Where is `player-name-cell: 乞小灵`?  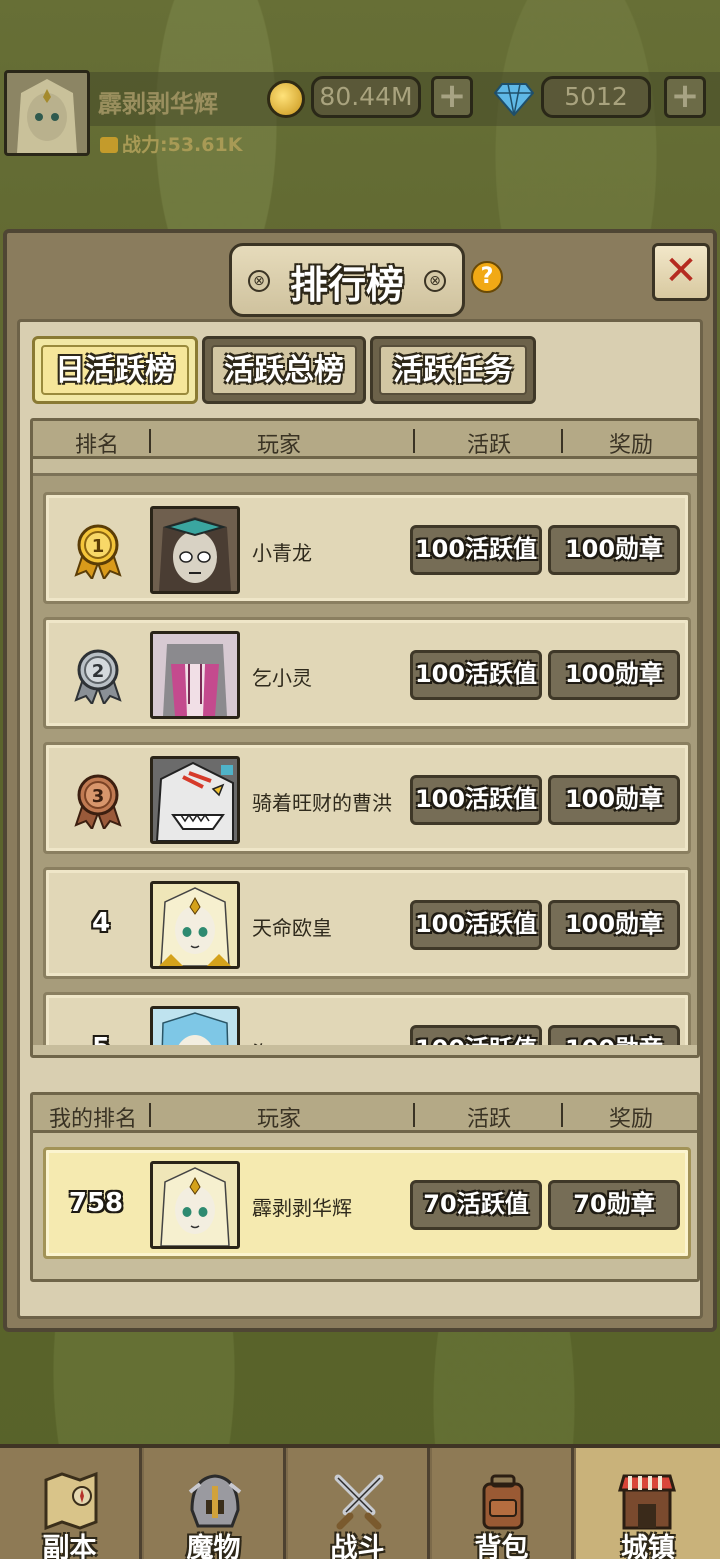
player-name-cell: 乞小灵 is located at coordinates (282, 678).